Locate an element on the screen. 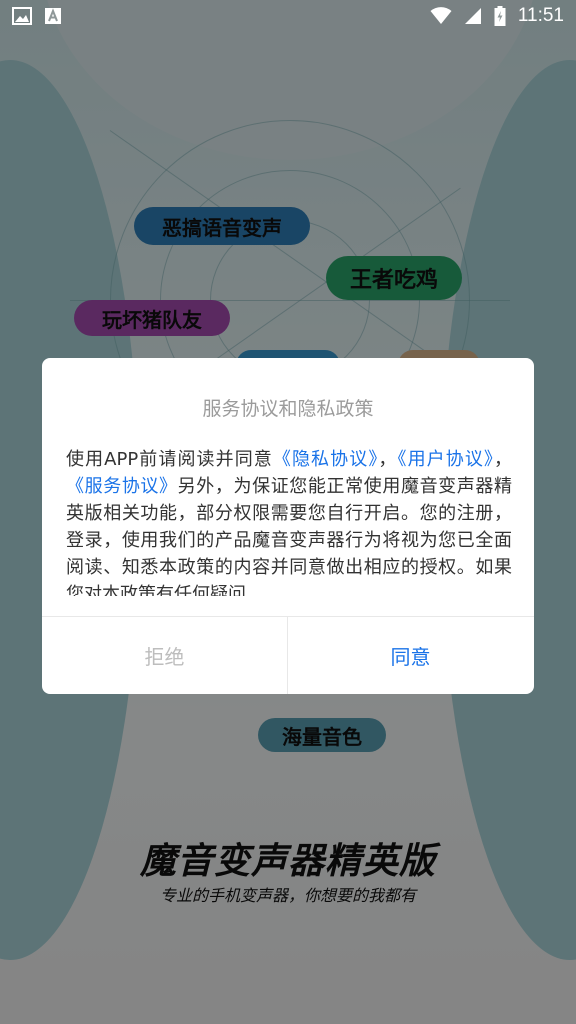 The image size is (576, 1024). dialog-title: 服务协议和隐私政策 is located at coordinates (288, 409).